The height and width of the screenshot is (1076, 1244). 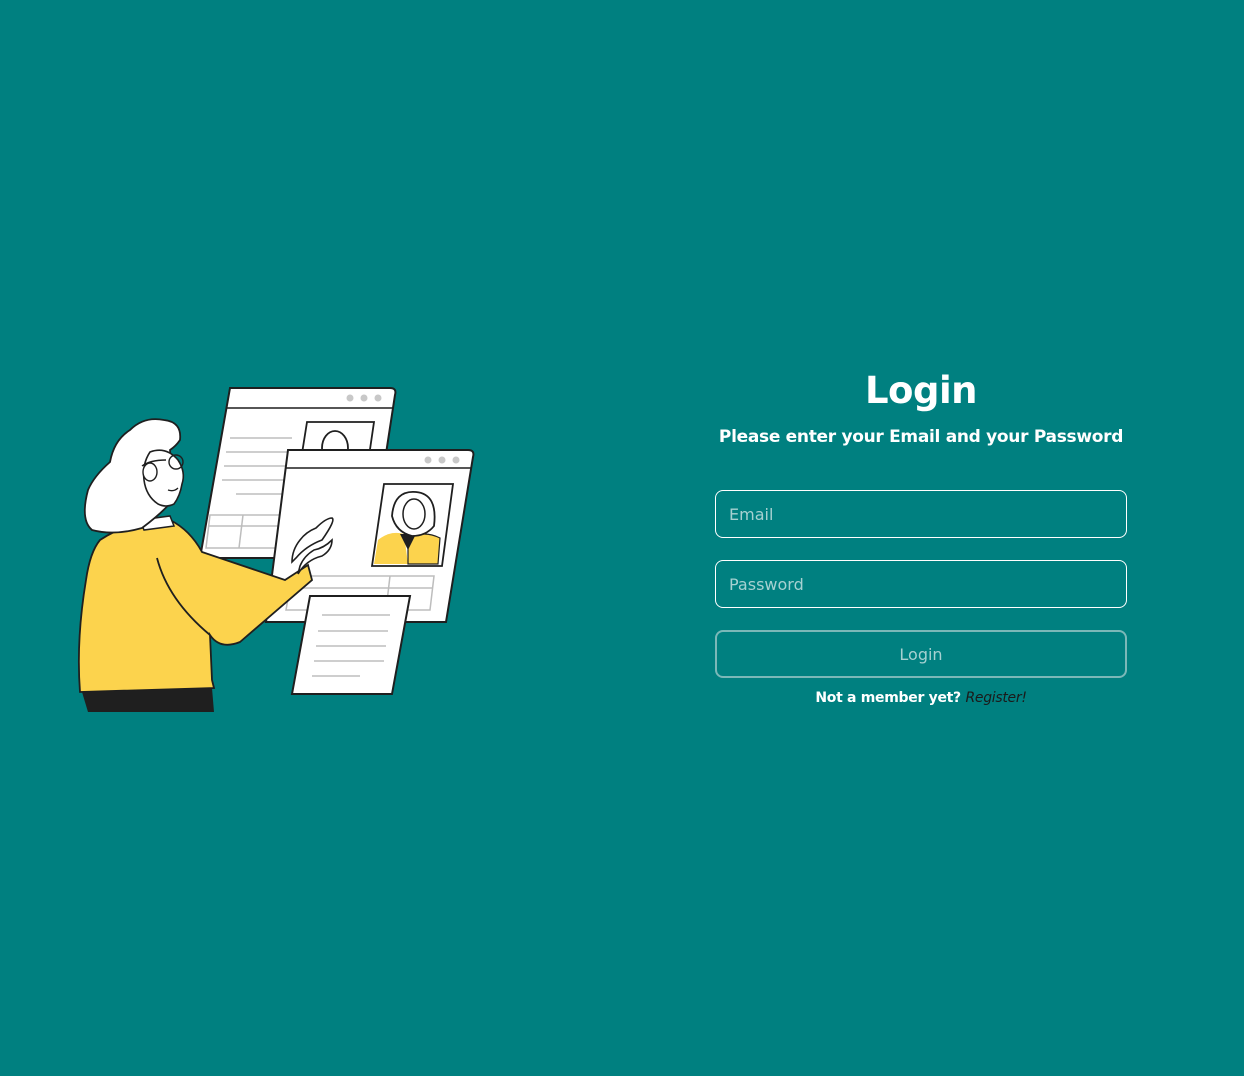 What do you see at coordinates (888, 698) in the screenshot?
I see `register-prompt: Not a member yet?` at bounding box center [888, 698].